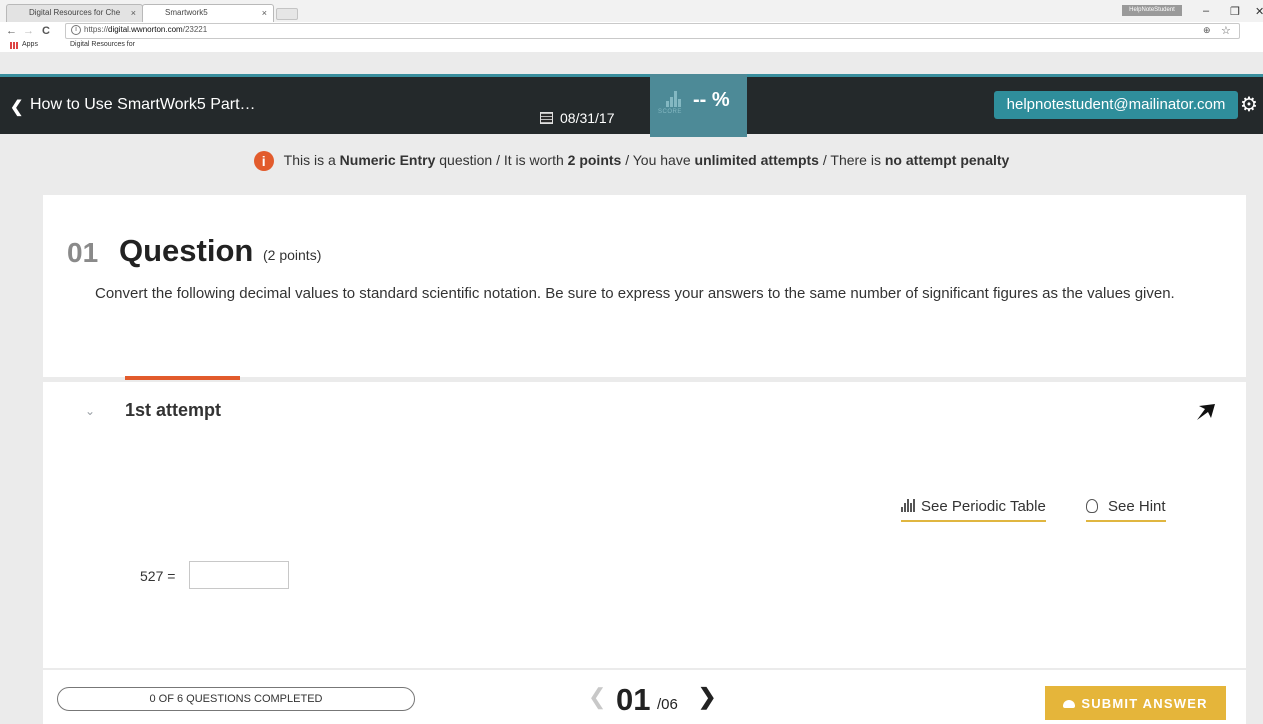 This screenshot has width=1263, height=724. I want to click on url-host: digital.wwnorton.com, so click(145, 29).